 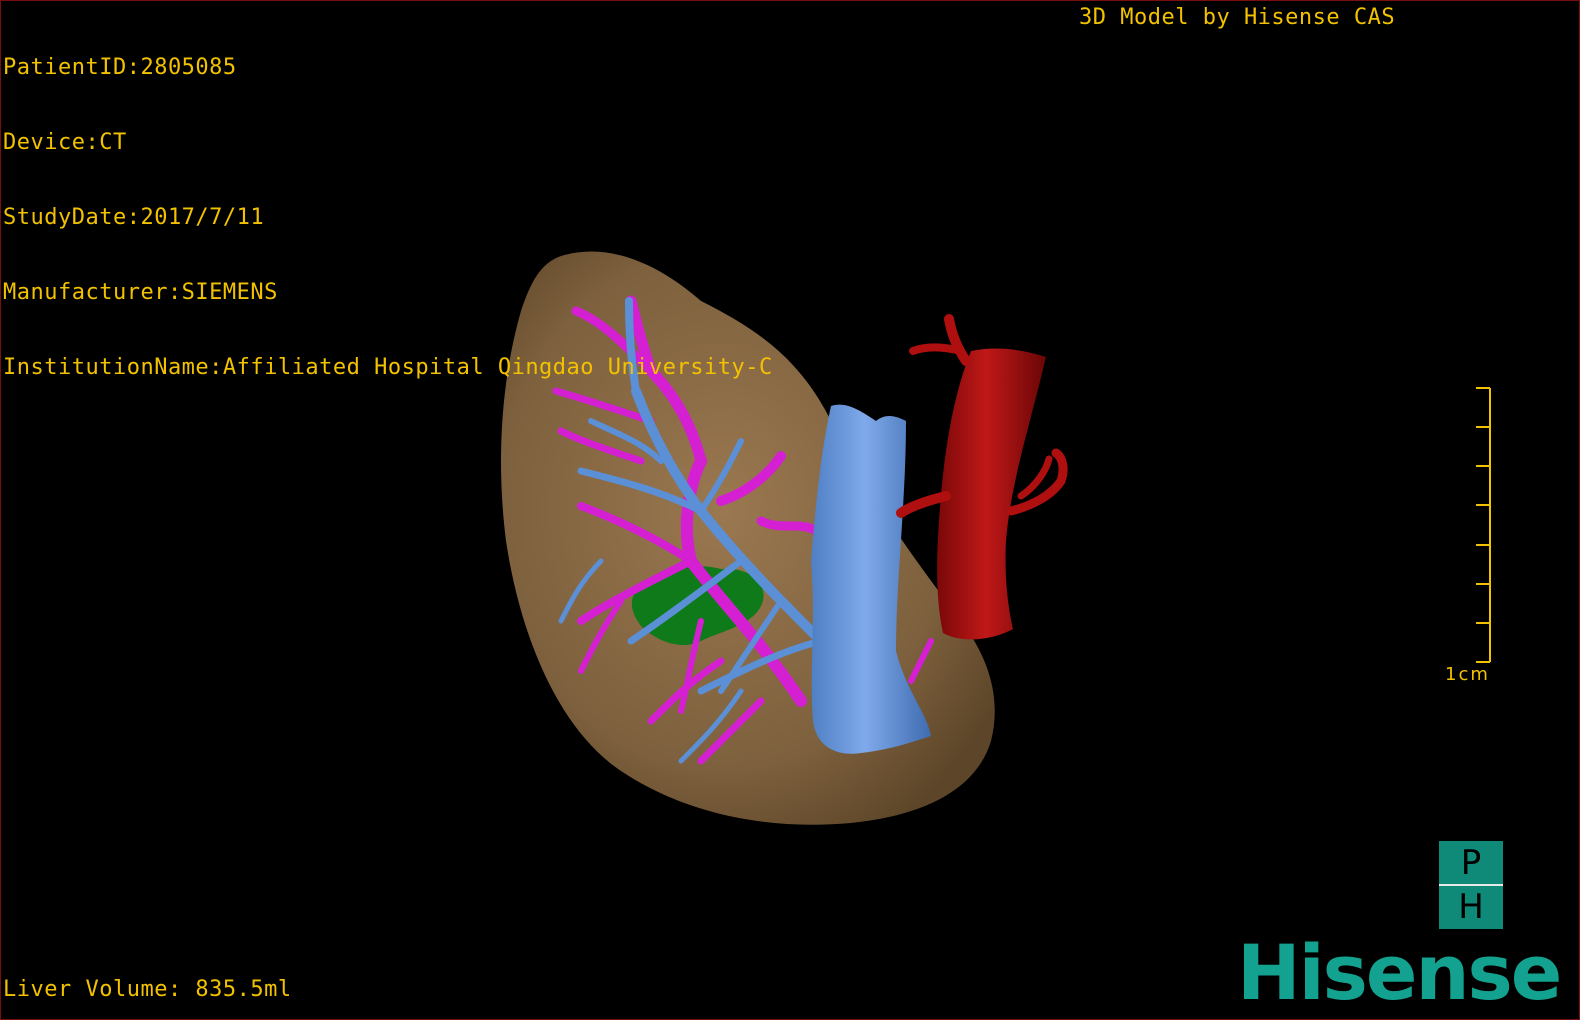 What do you see at coordinates (147, 989) in the screenshot?
I see `liver-volume-text: Liver Volume: 835.5ml` at bounding box center [147, 989].